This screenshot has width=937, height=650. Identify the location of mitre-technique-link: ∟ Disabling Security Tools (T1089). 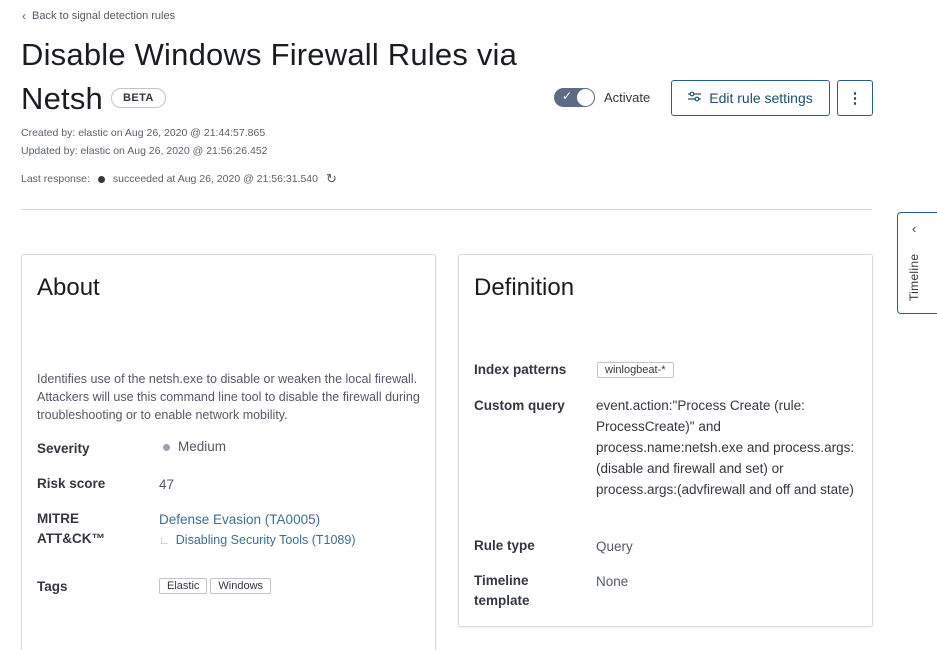
(257, 540).